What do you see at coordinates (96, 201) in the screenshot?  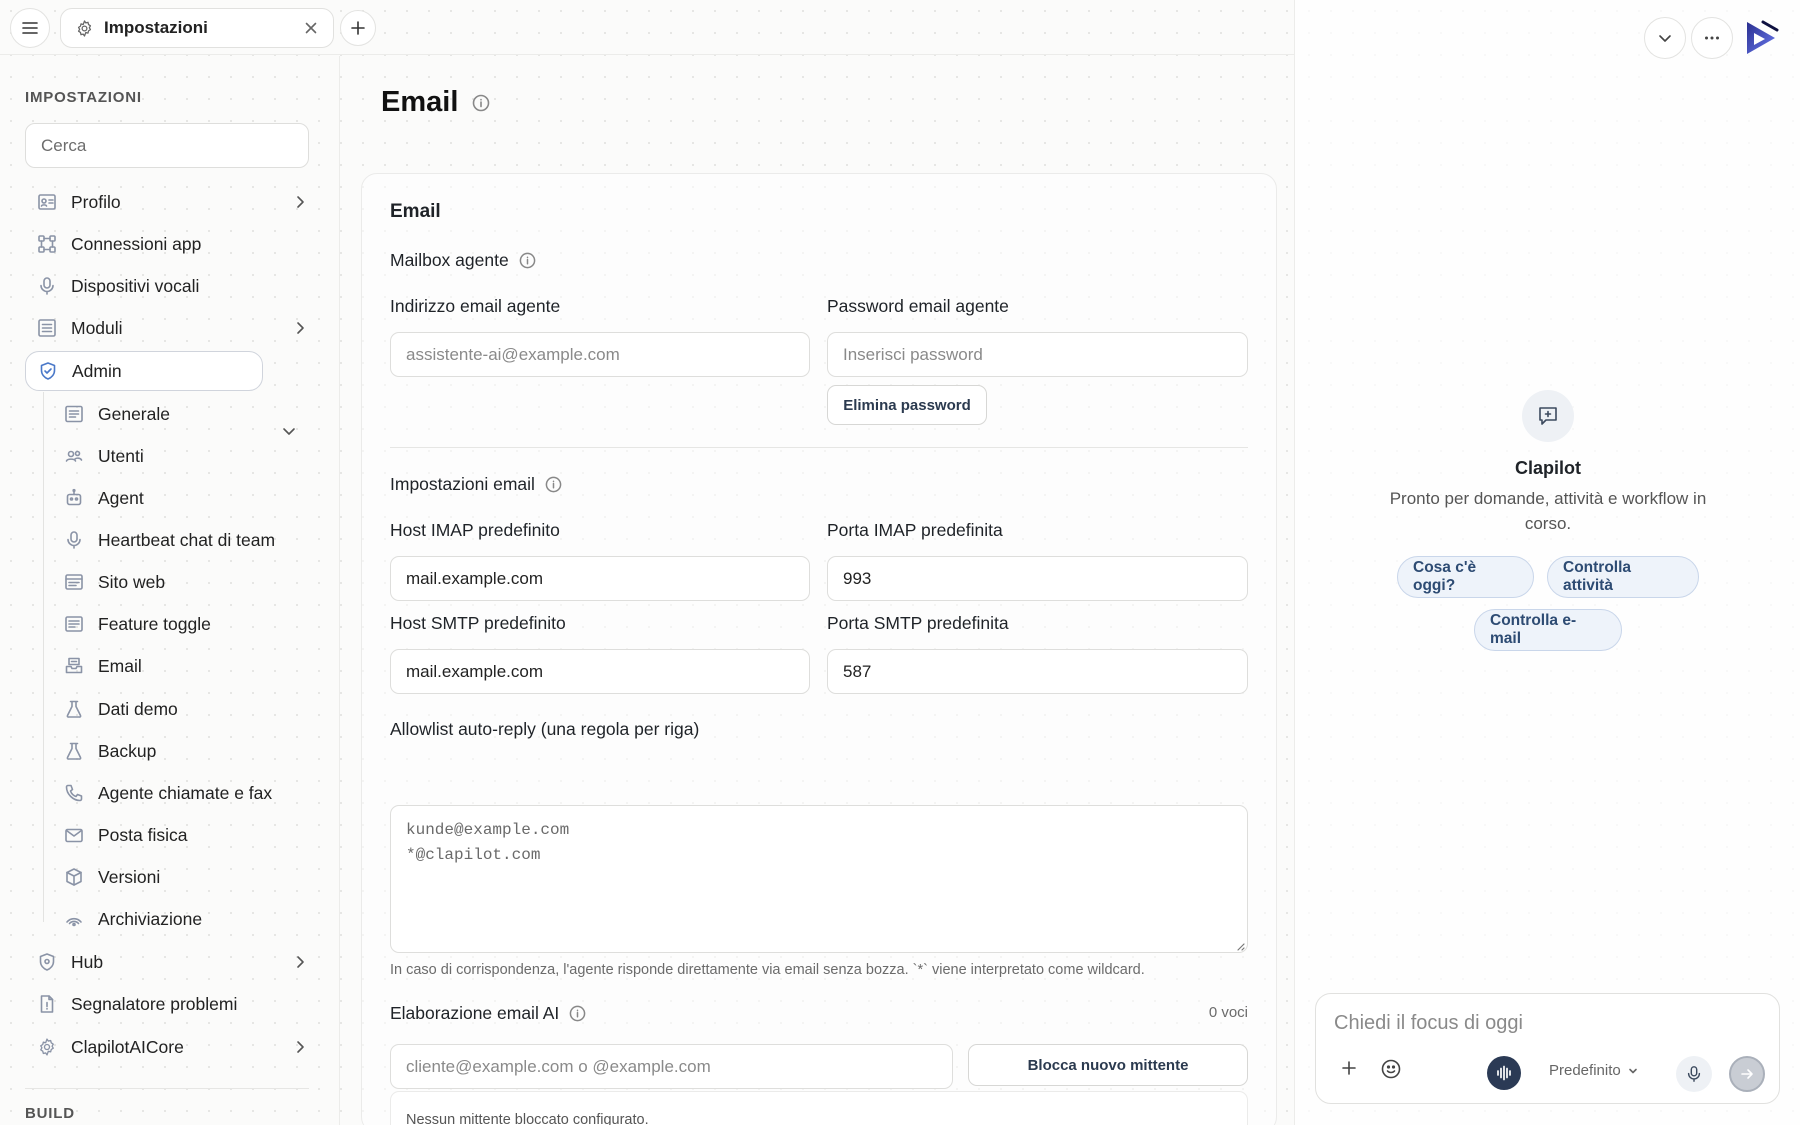 I see `sidebar-item-label: Profilo` at bounding box center [96, 201].